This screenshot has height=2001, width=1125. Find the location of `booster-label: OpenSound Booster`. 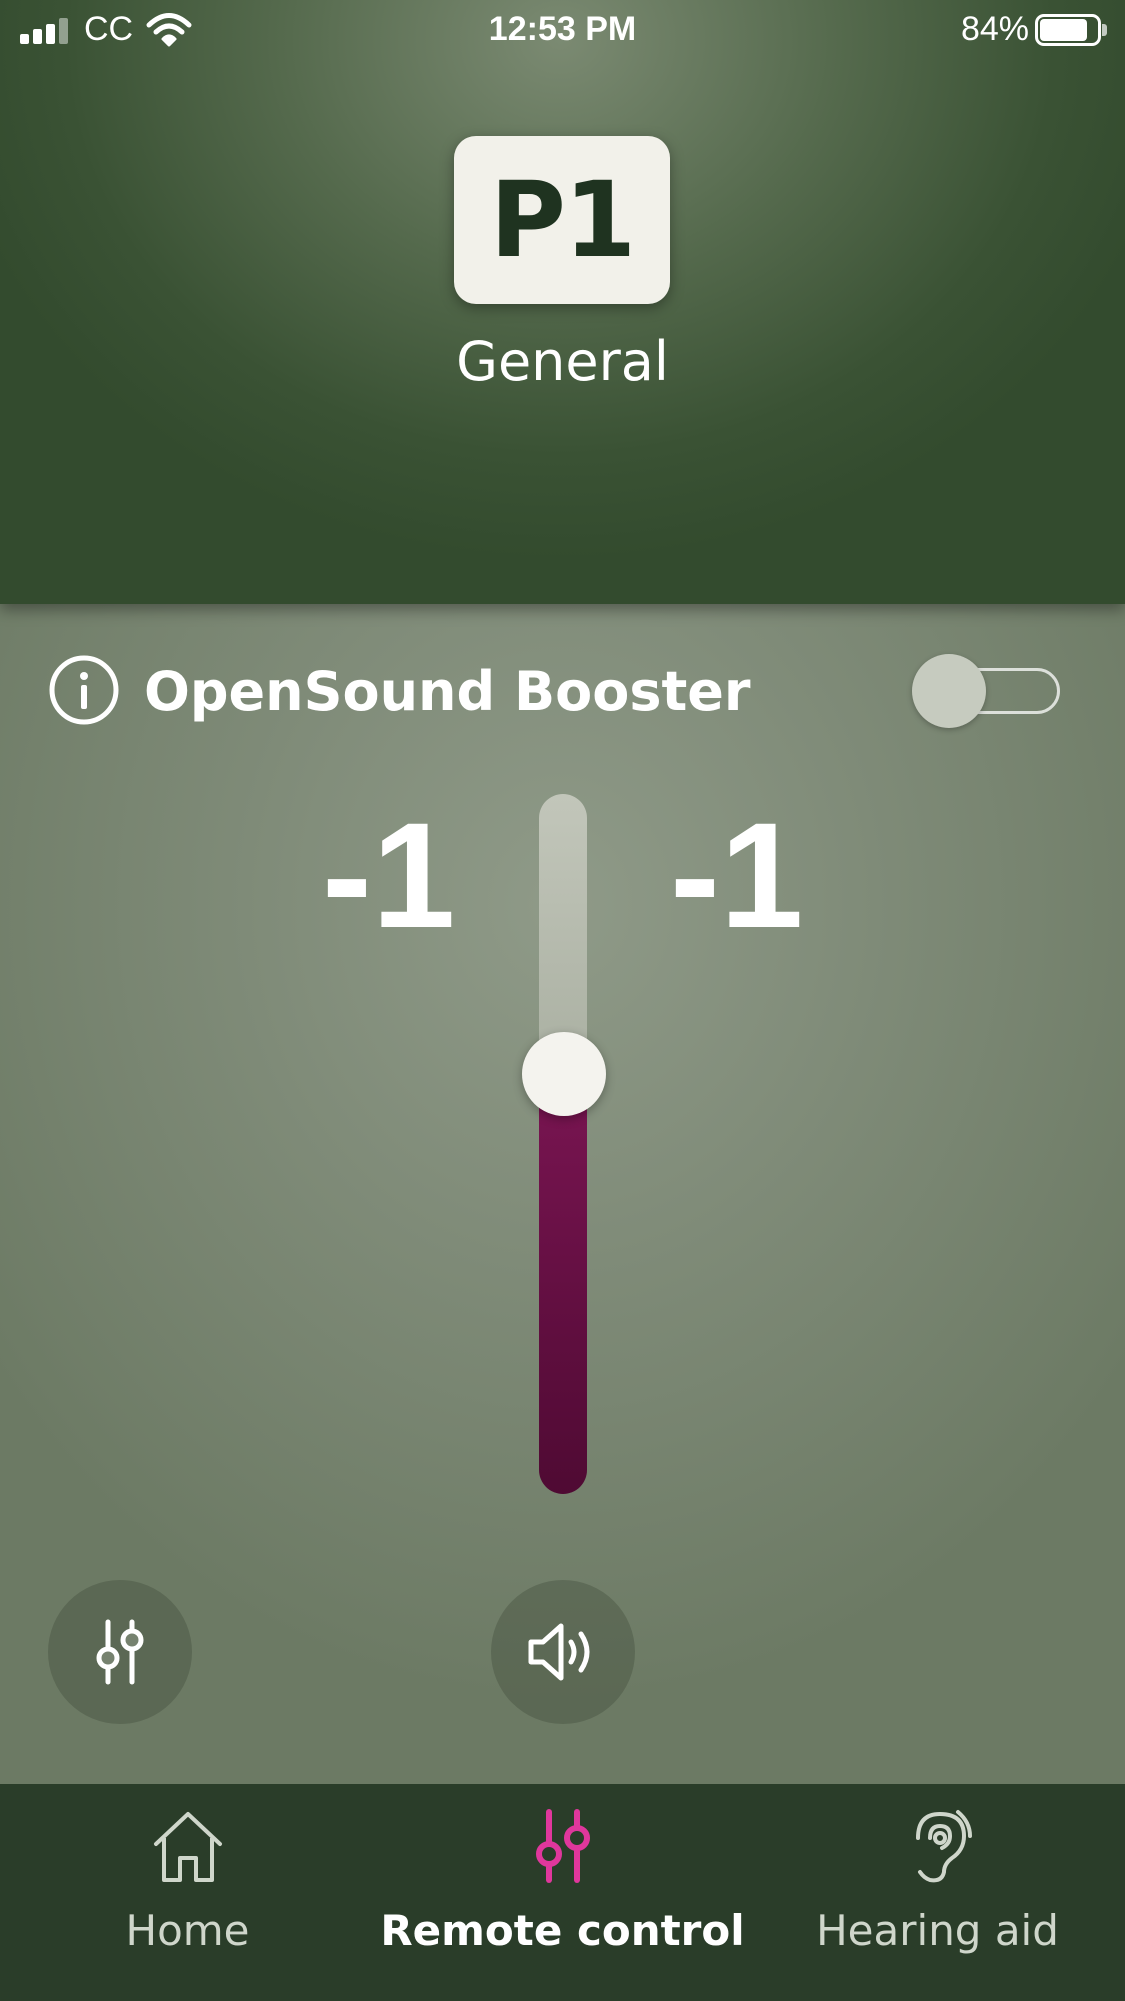

booster-label: OpenSound Booster is located at coordinates (447, 691).